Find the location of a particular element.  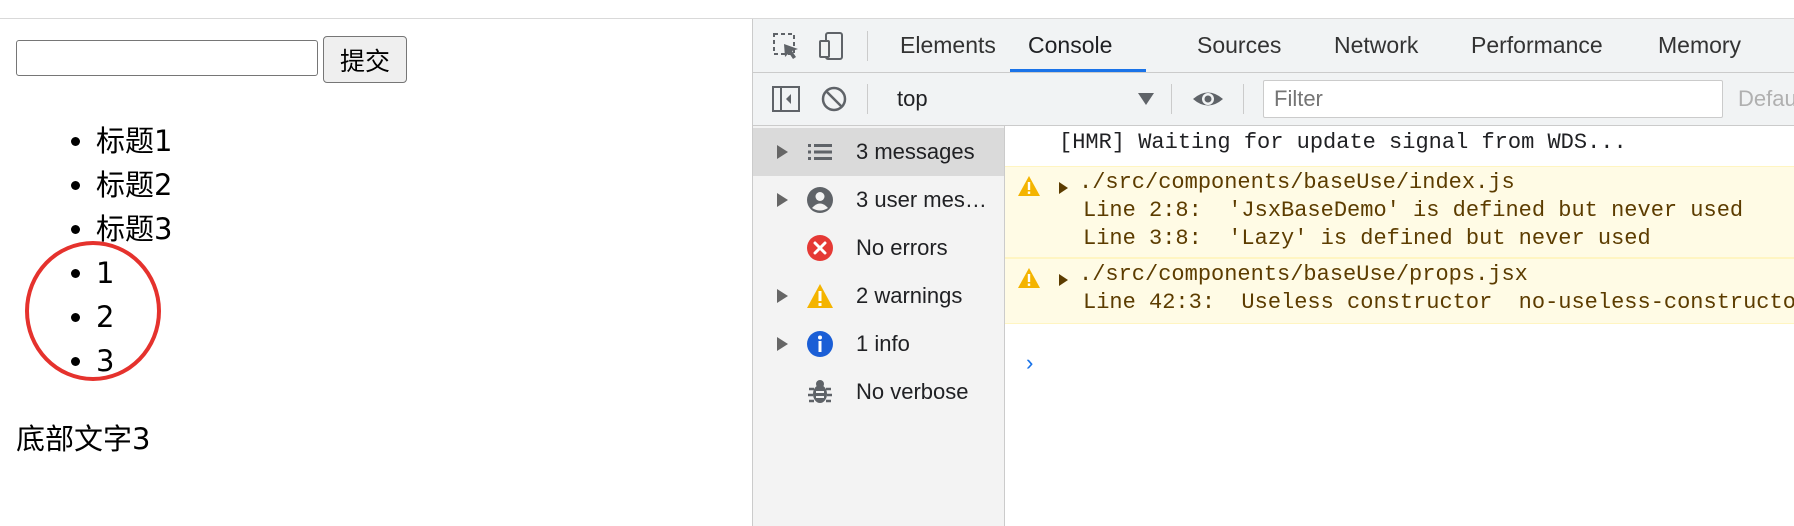

list-item: 2 is located at coordinates (134, 317).